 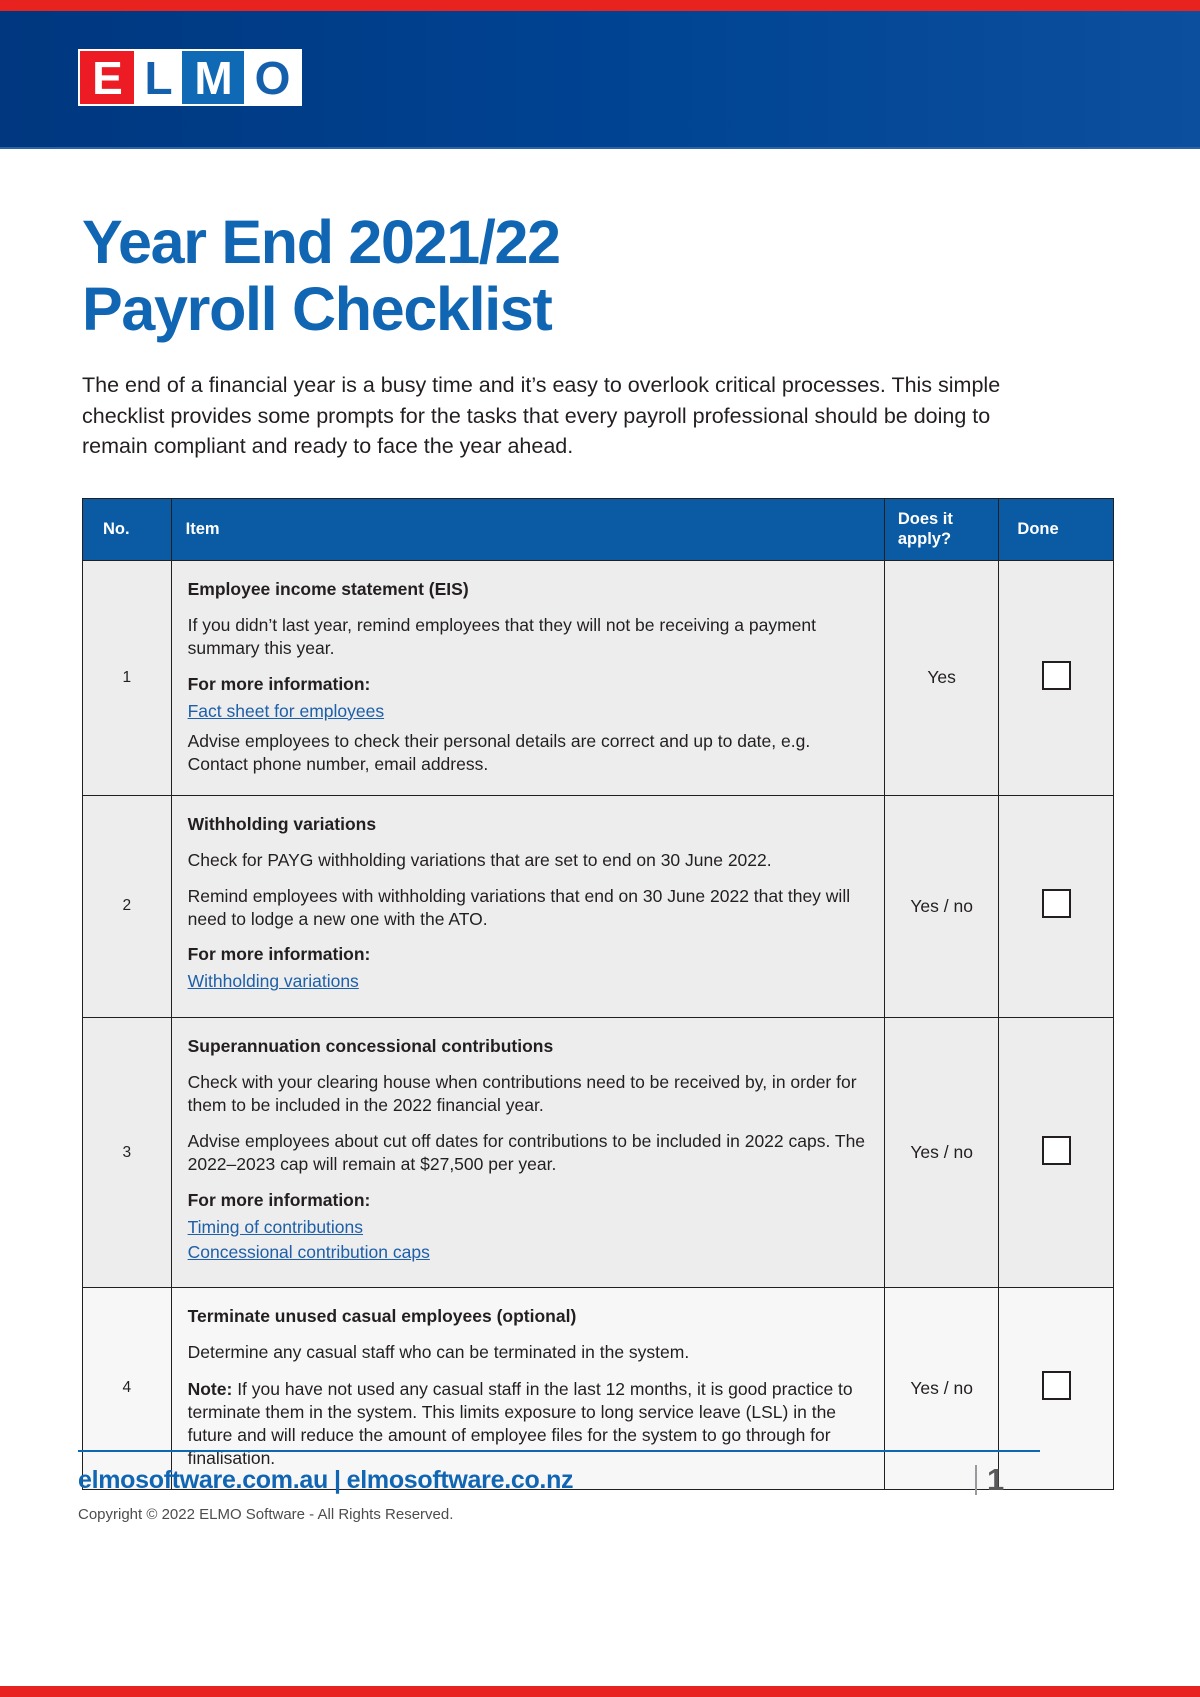 I want to click on column-header-item: Item, so click(x=527, y=529).